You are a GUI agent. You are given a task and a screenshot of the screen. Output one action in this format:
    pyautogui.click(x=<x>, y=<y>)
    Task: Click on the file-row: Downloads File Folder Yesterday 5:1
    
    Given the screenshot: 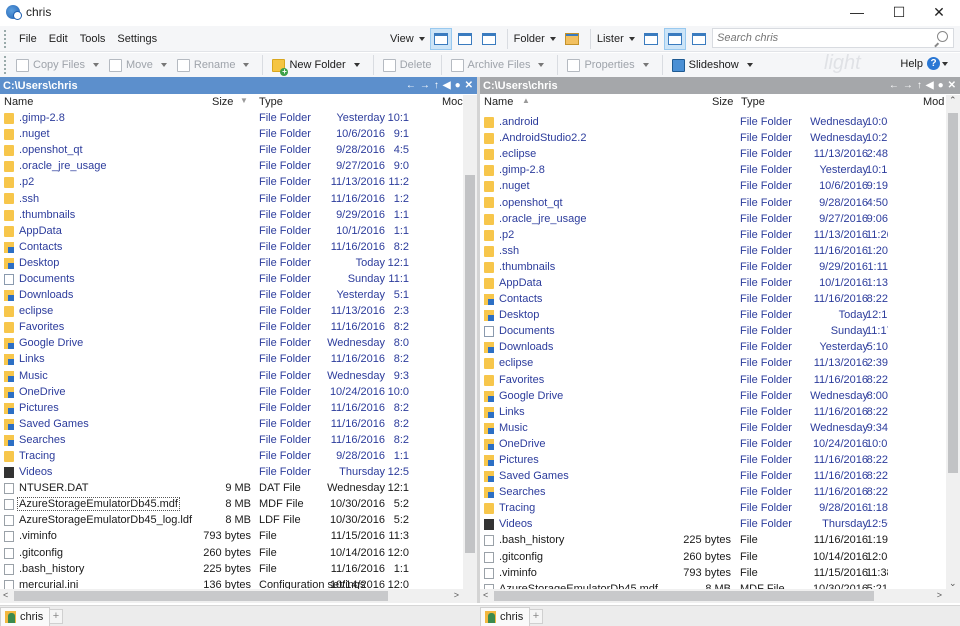 What is the action you would take?
    pyautogui.click(x=231, y=295)
    